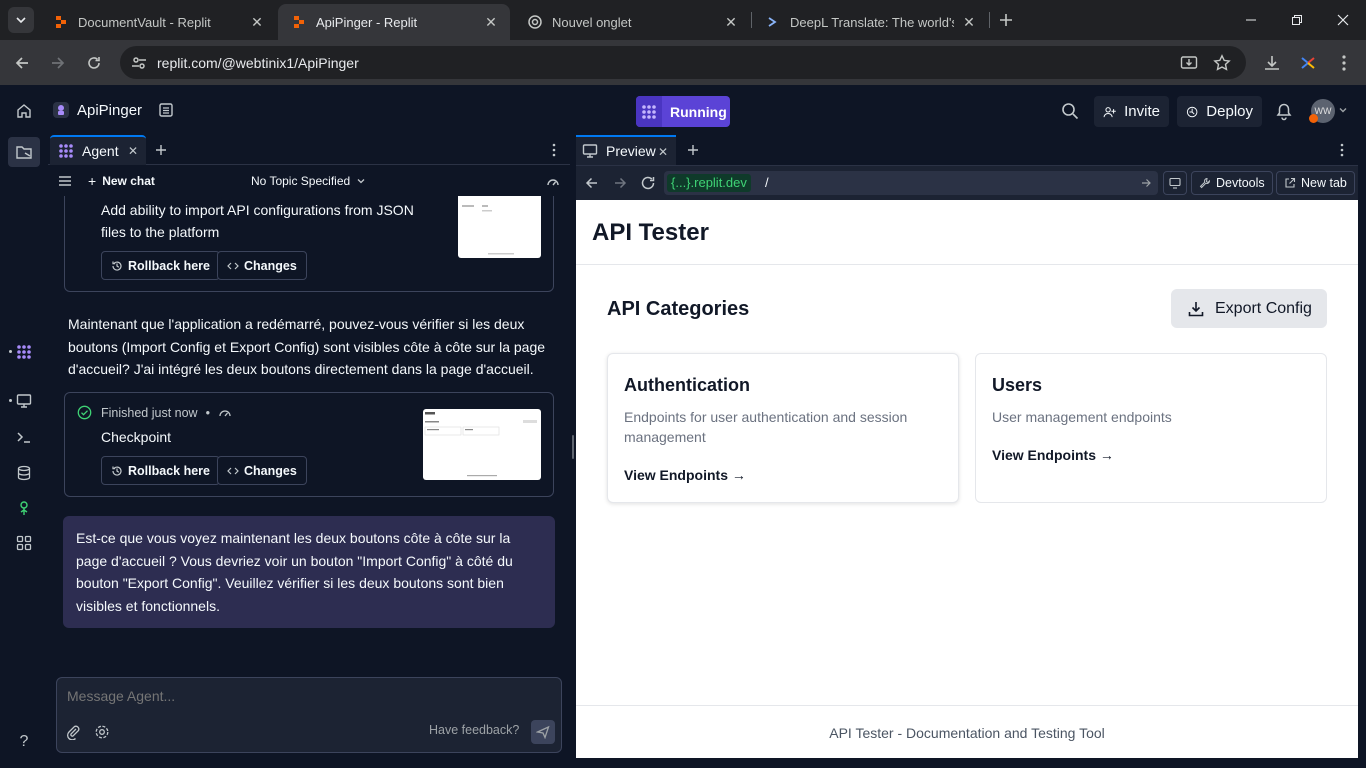  I want to click on rail-agent, so click(24, 352).